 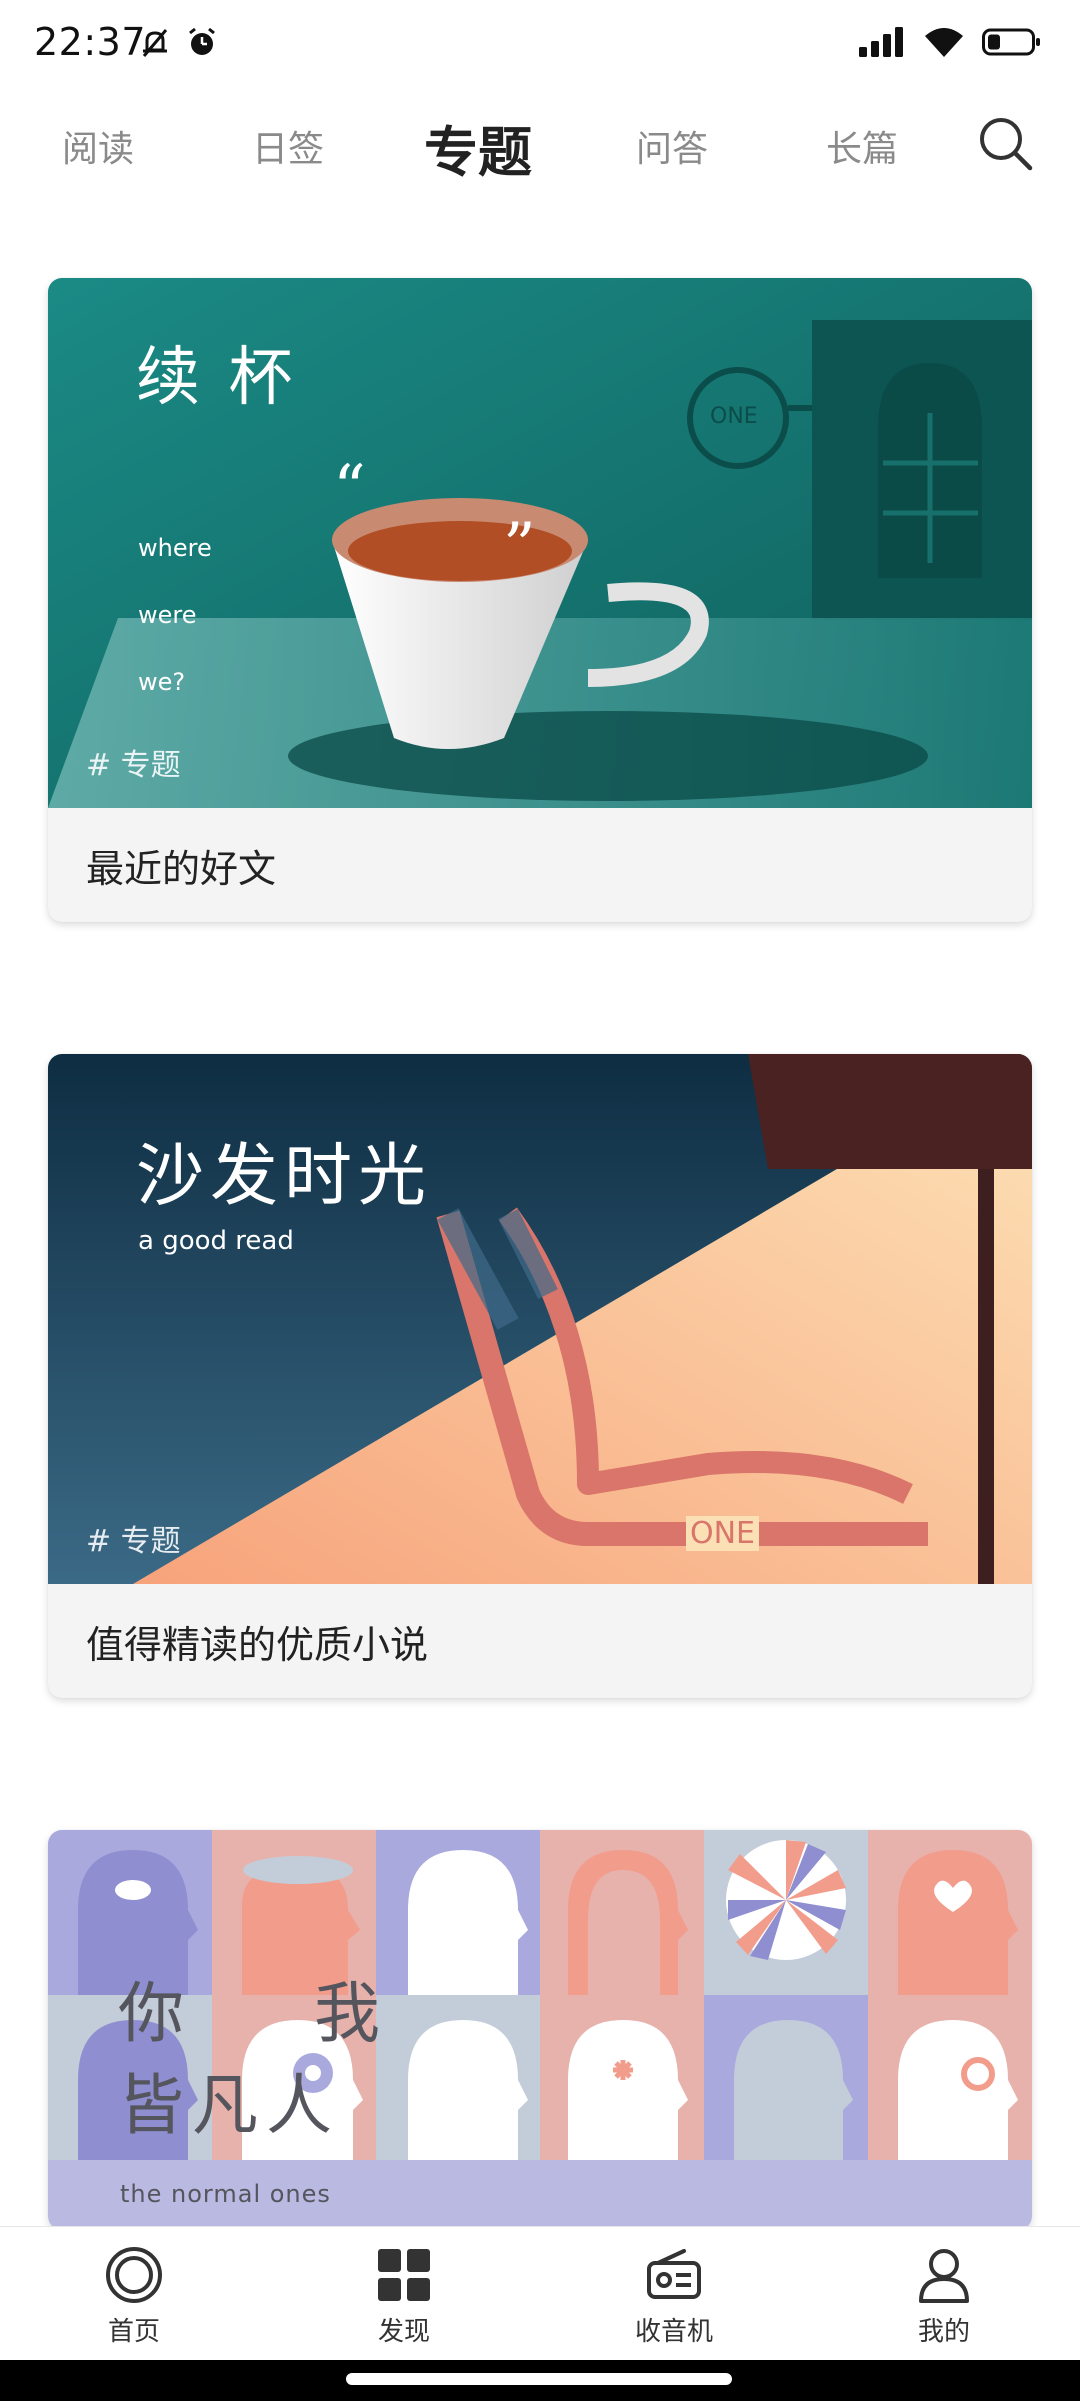 I want to click on search-icon, so click(x=1006, y=144).